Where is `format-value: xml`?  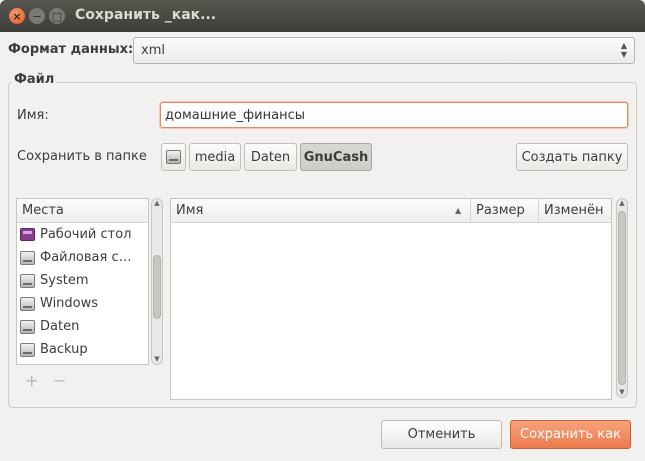
format-value: xml is located at coordinates (153, 50).